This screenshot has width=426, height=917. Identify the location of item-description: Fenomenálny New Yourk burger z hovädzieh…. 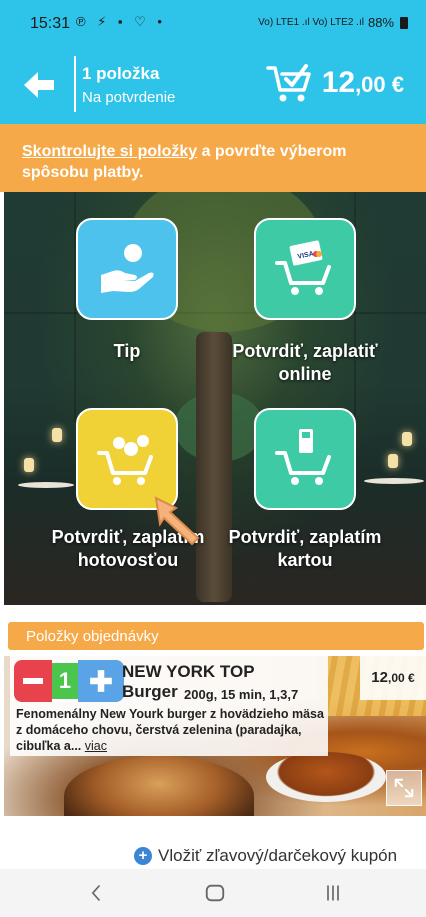
(170, 730).